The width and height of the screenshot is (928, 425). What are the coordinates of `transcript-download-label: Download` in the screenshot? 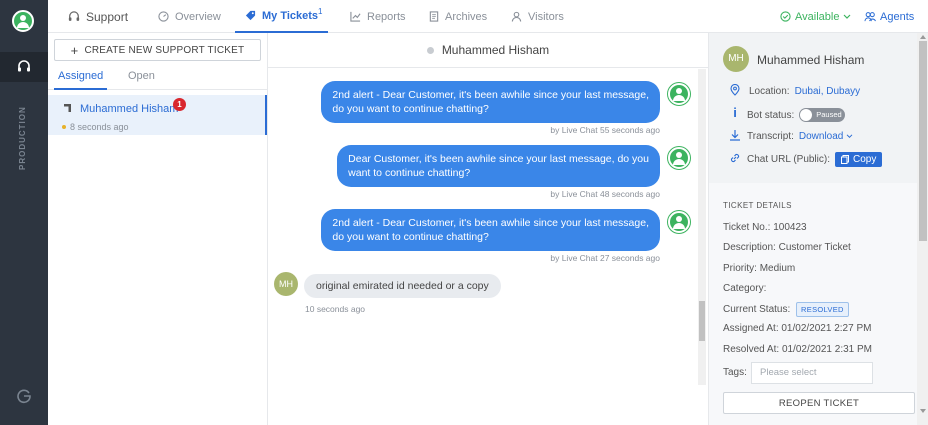 It's located at (821, 136).